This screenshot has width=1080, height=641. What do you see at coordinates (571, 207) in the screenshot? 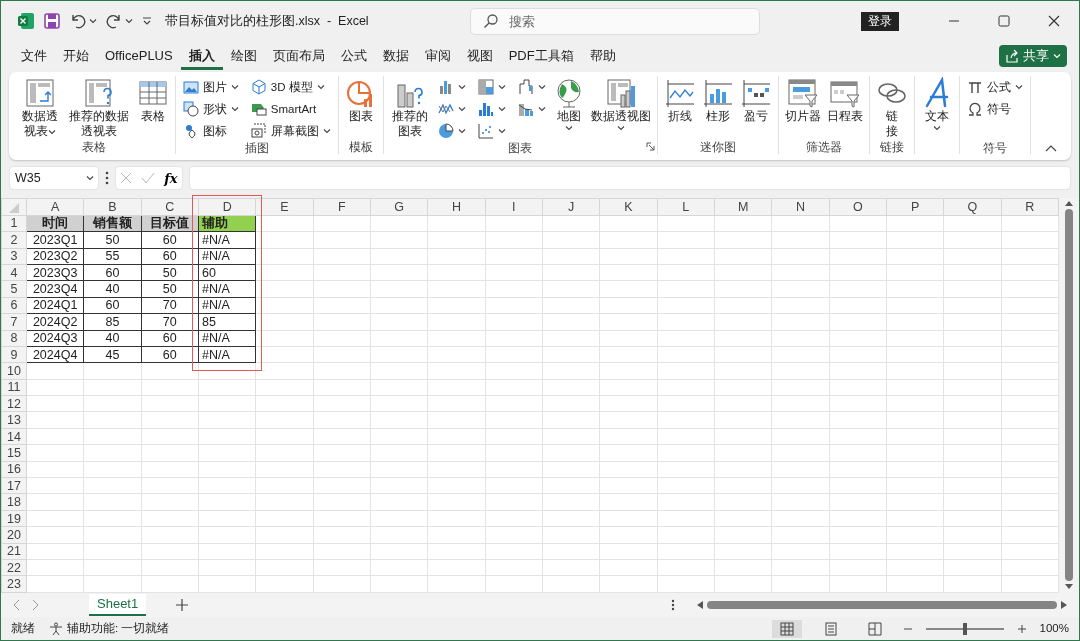
I see `column-header: J` at bounding box center [571, 207].